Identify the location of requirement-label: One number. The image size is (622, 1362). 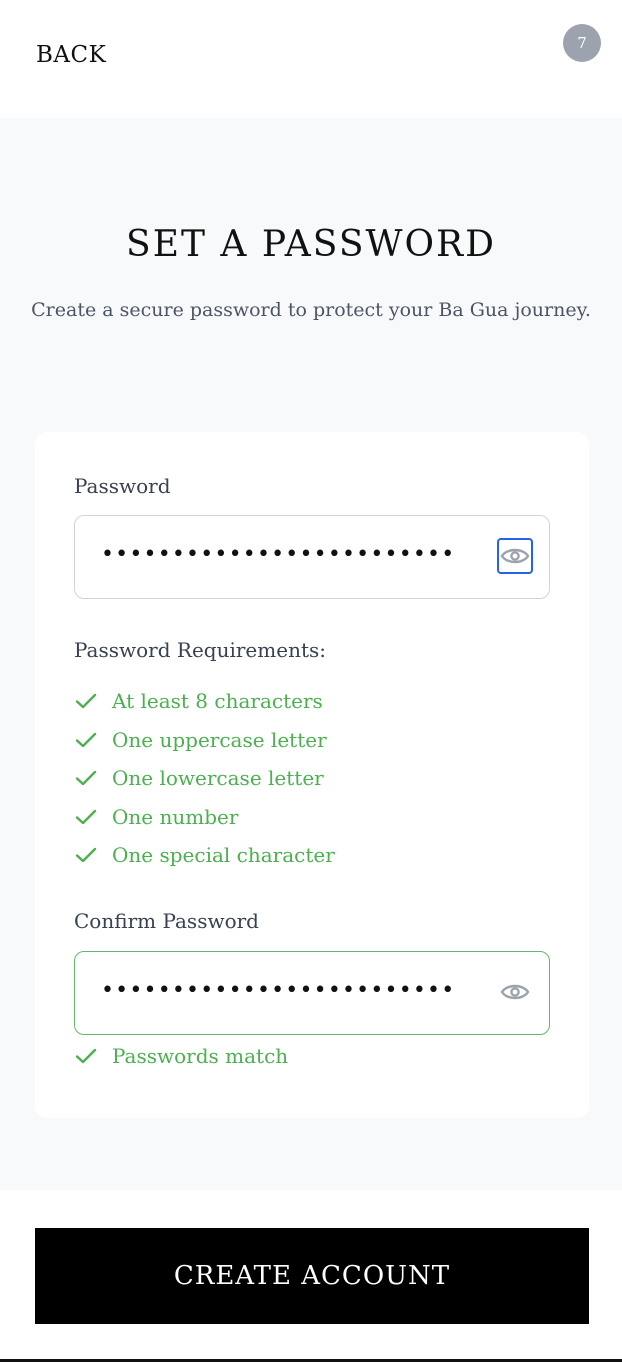
(175, 816).